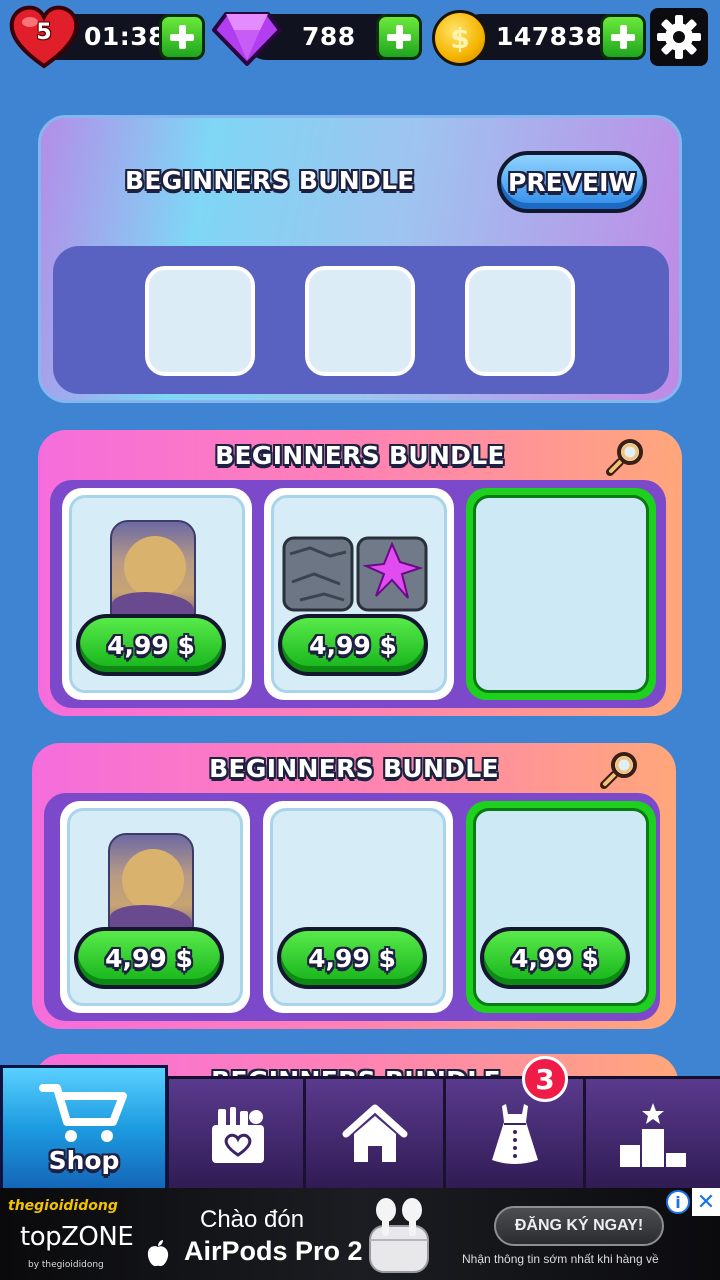 This screenshot has height=1280, width=720. I want to click on bundle-item-selected: 4,99 $, so click(561, 907).